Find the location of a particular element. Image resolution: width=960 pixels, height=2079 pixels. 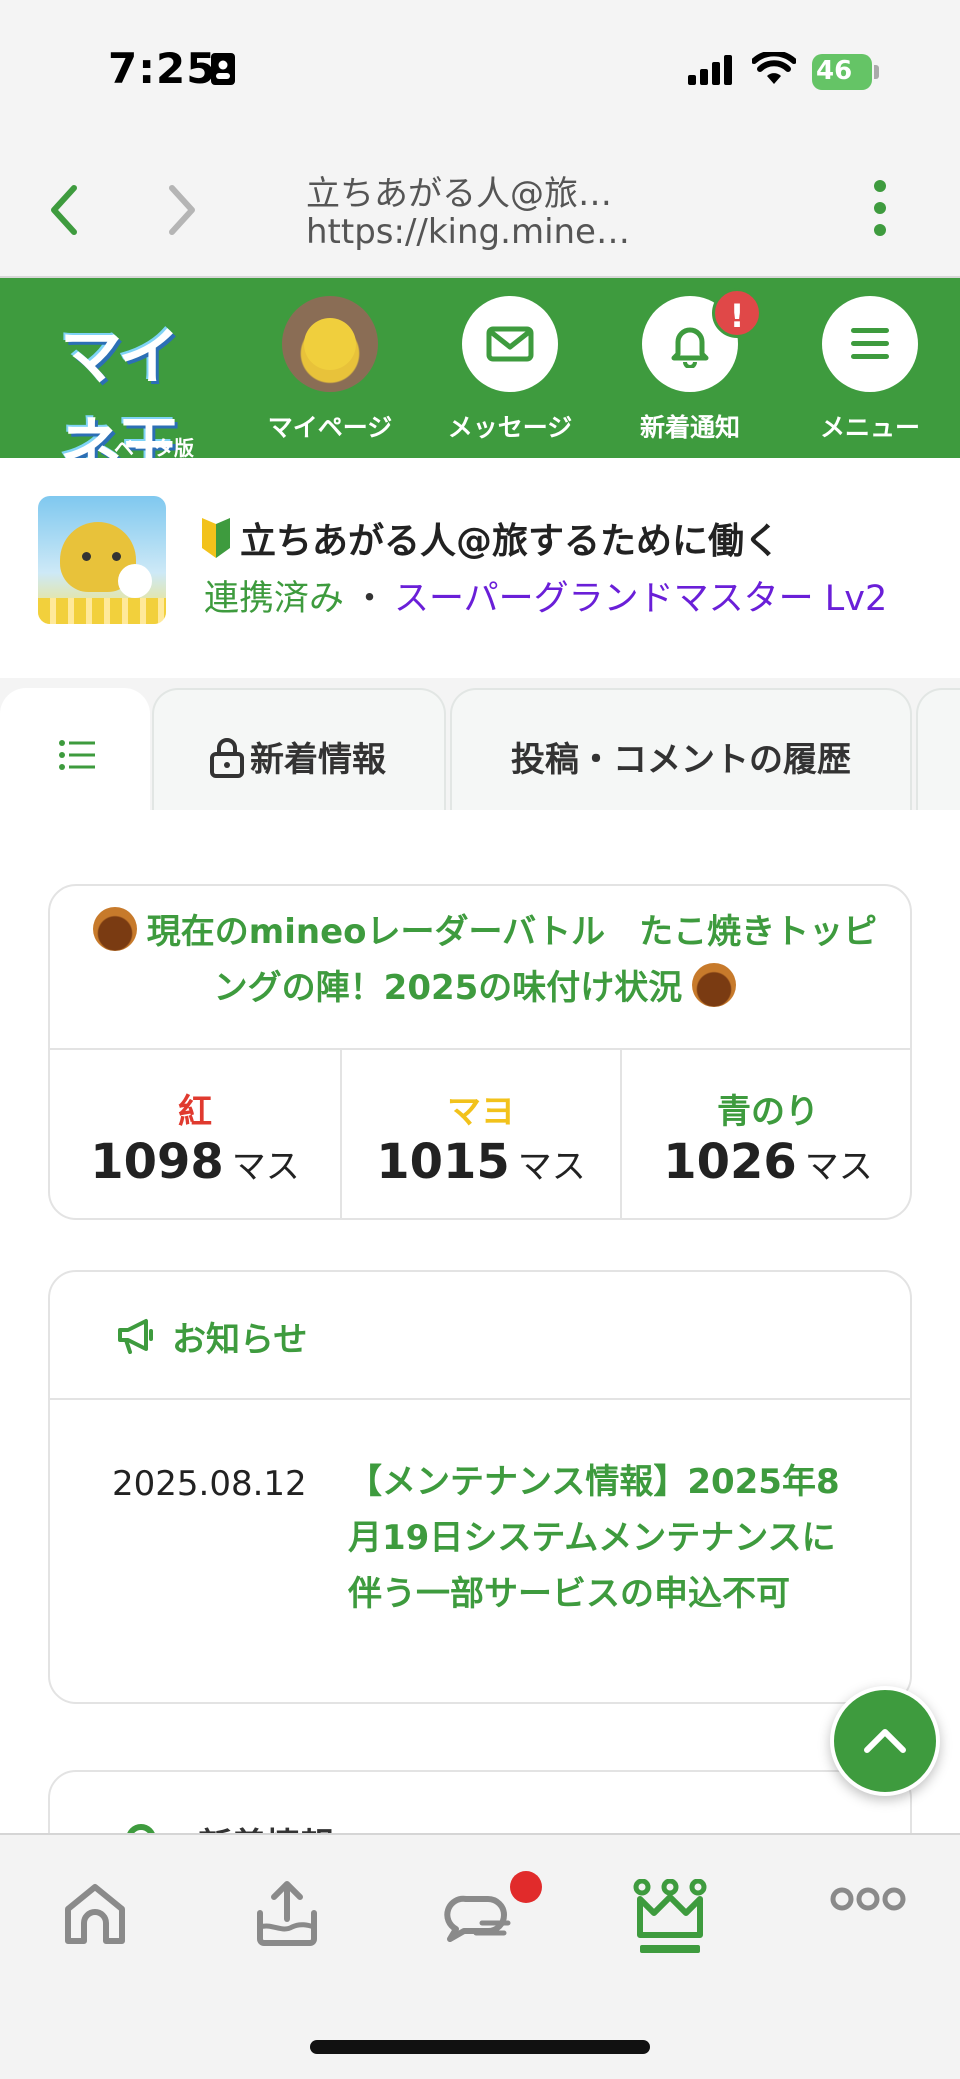

message-button: メッセージ is located at coordinates (510, 371).